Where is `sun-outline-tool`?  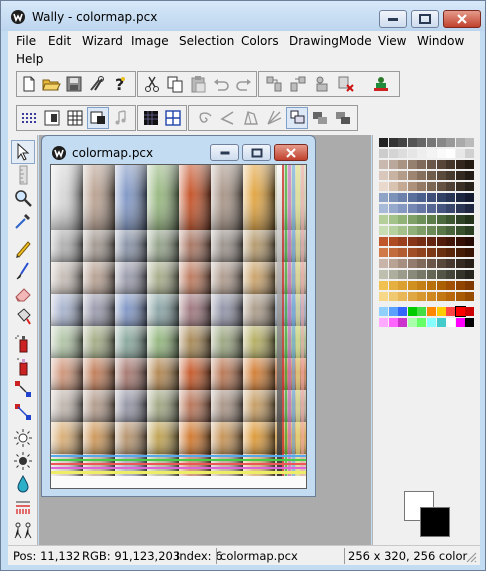 sun-outline-tool is located at coordinates (23, 461).